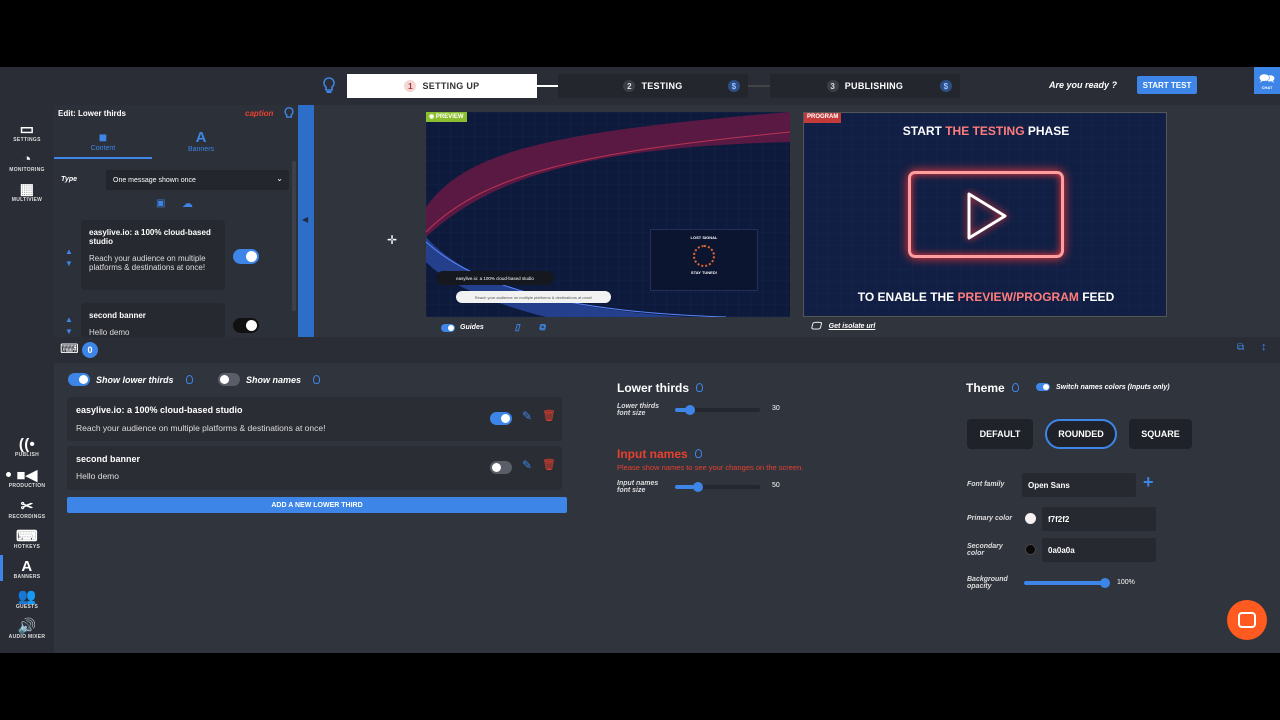  What do you see at coordinates (314, 468) in the screenshot?
I see `lower-third-row: second banner Hello demo ✎ 🗑` at bounding box center [314, 468].